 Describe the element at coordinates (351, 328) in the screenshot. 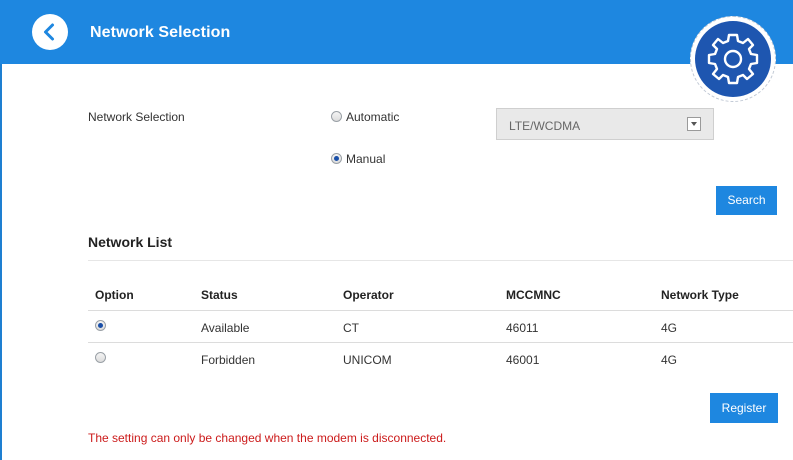

I see `row-operator: CT` at that location.